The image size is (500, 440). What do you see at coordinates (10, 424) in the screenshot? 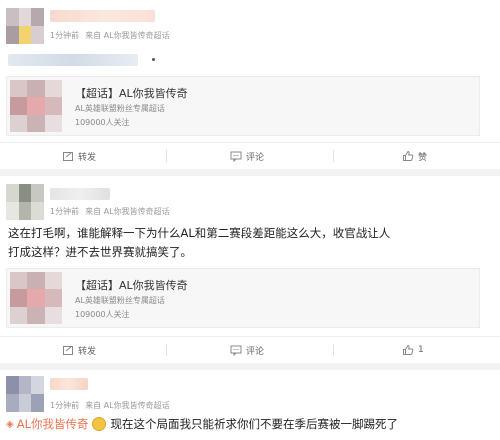
I see `super-topic-icon: ◈` at bounding box center [10, 424].